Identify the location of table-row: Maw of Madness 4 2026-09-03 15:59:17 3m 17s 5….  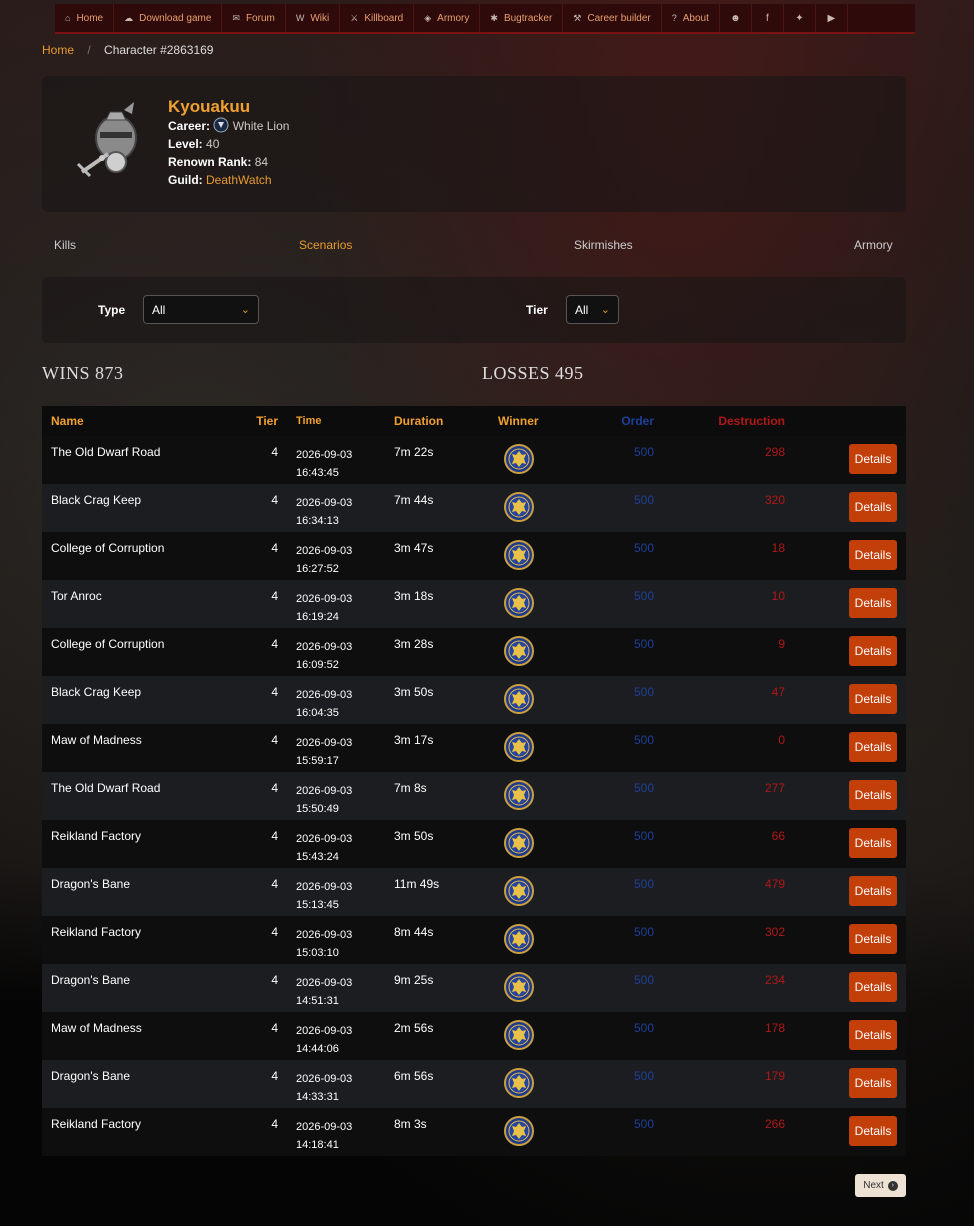
(474, 748).